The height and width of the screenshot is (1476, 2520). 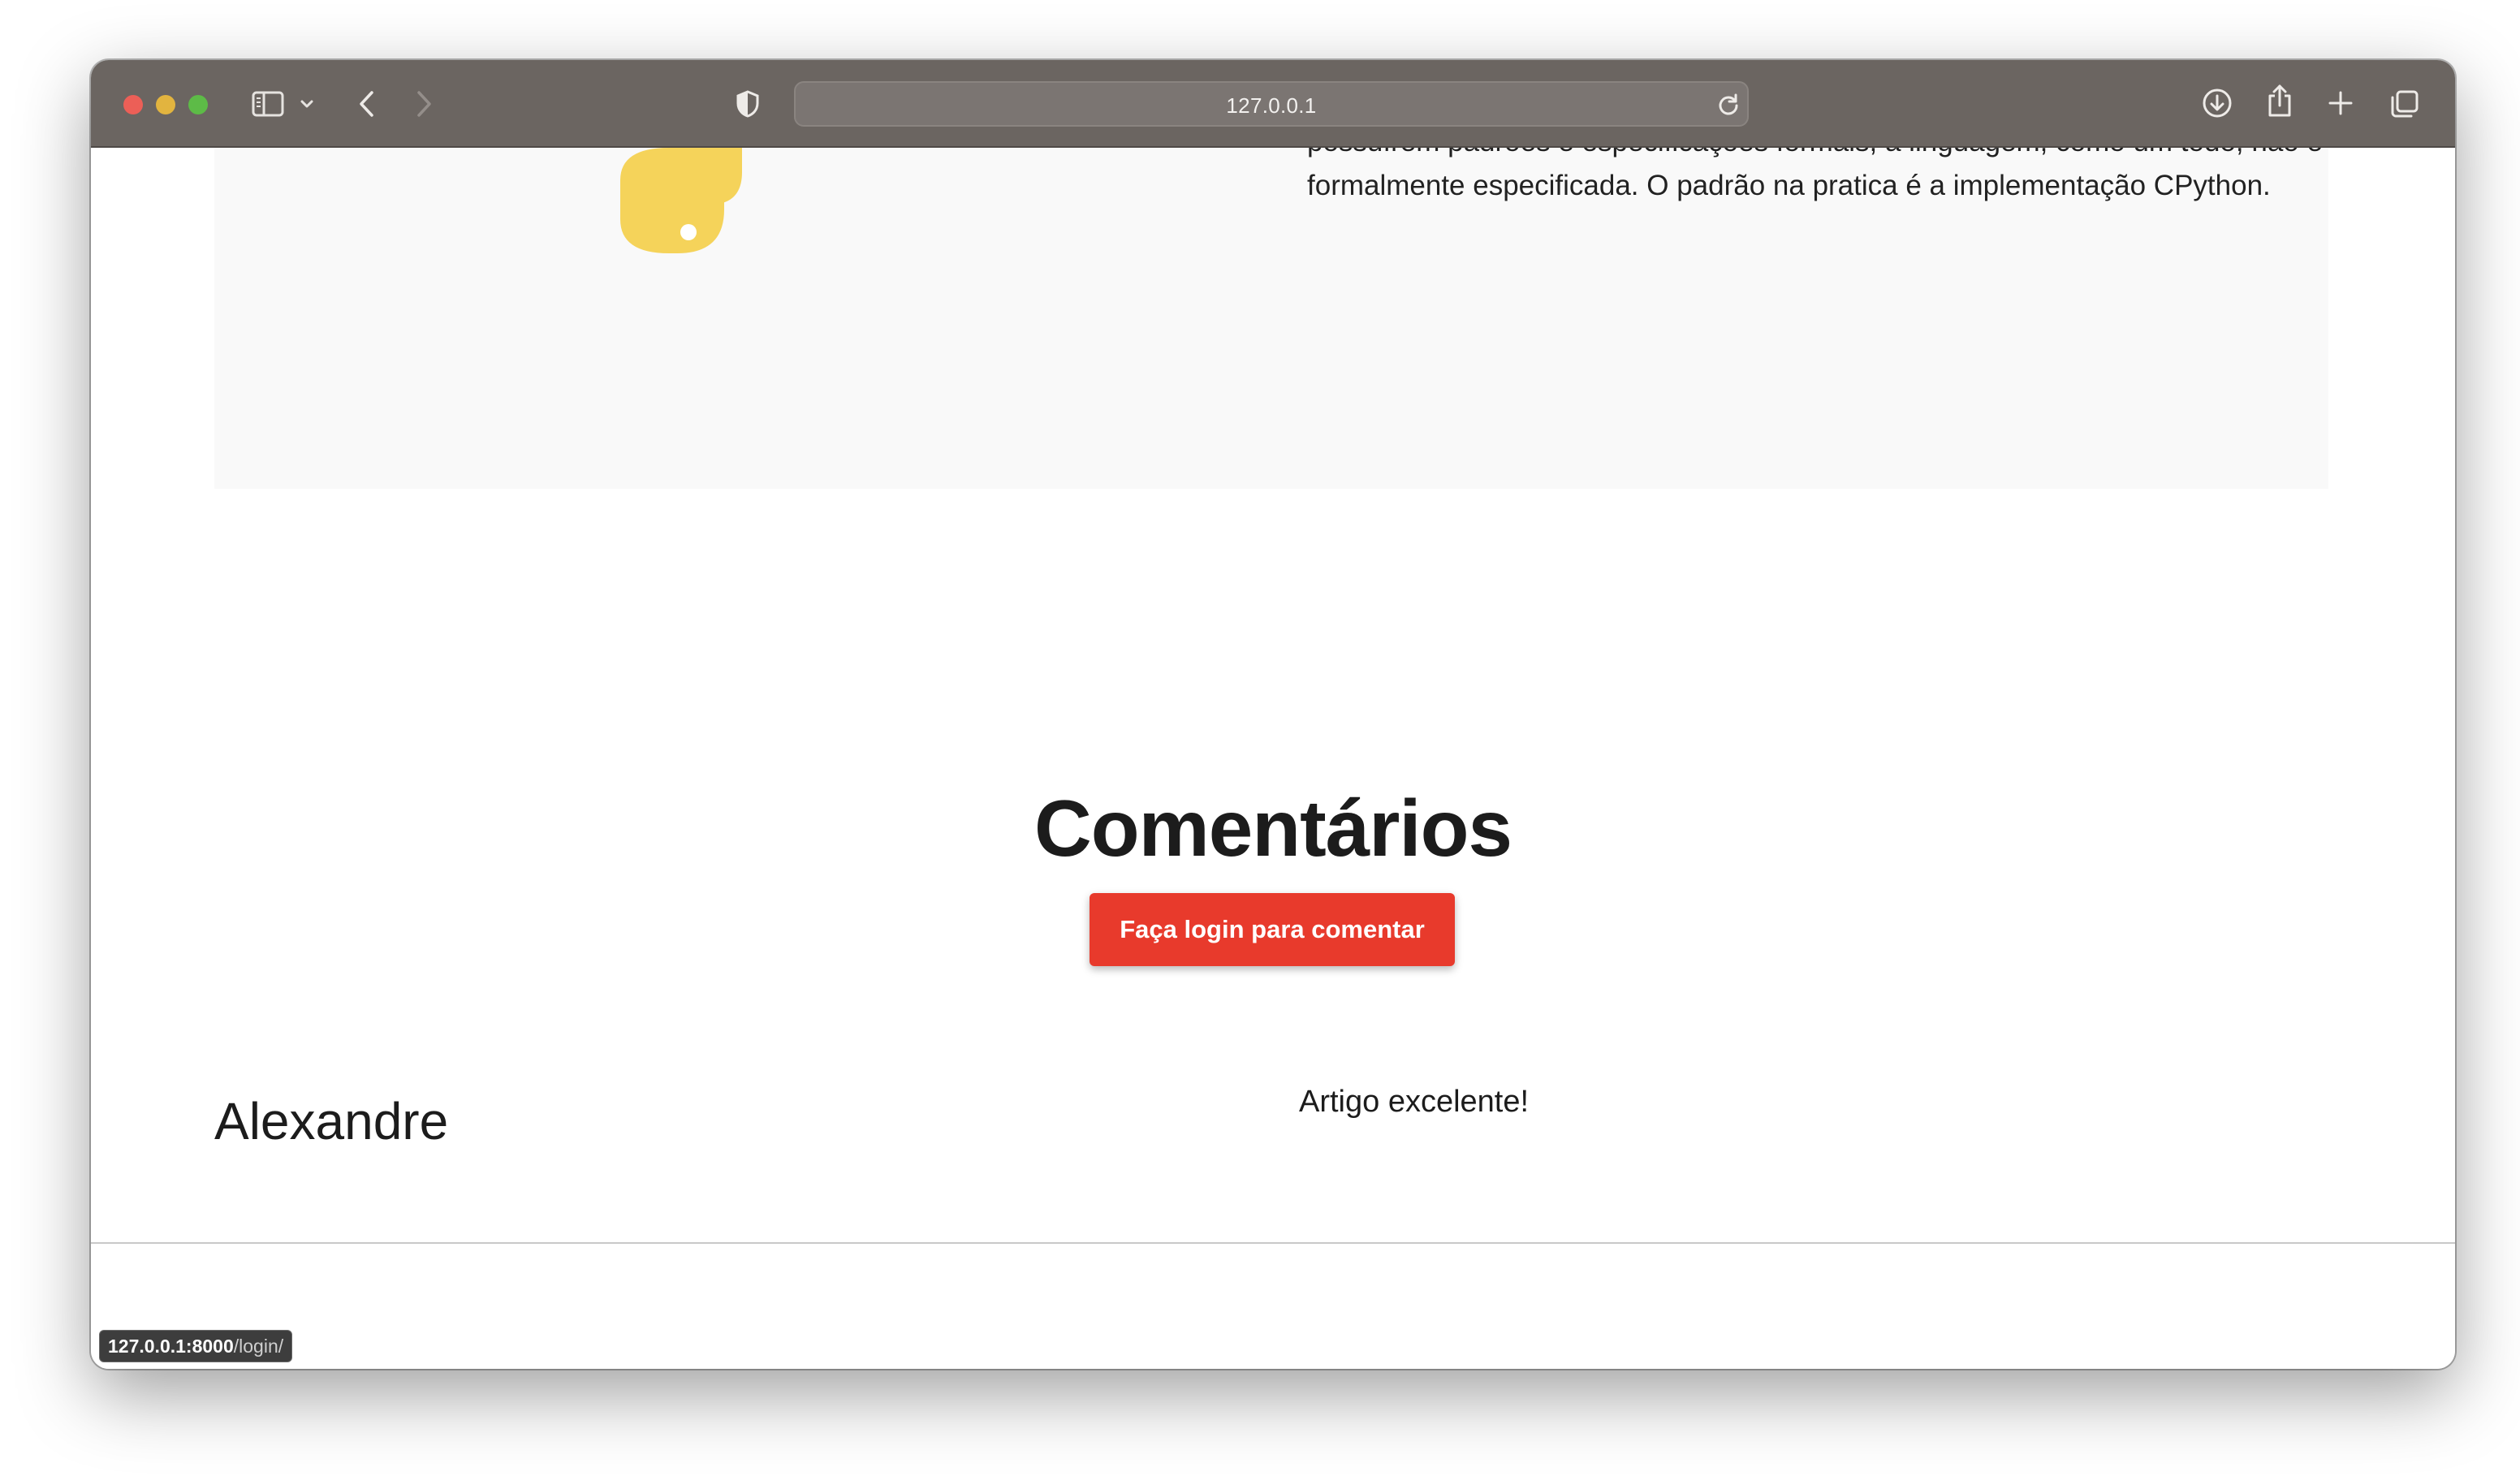 What do you see at coordinates (331, 1121) in the screenshot?
I see `comment-author: Alexandre` at bounding box center [331, 1121].